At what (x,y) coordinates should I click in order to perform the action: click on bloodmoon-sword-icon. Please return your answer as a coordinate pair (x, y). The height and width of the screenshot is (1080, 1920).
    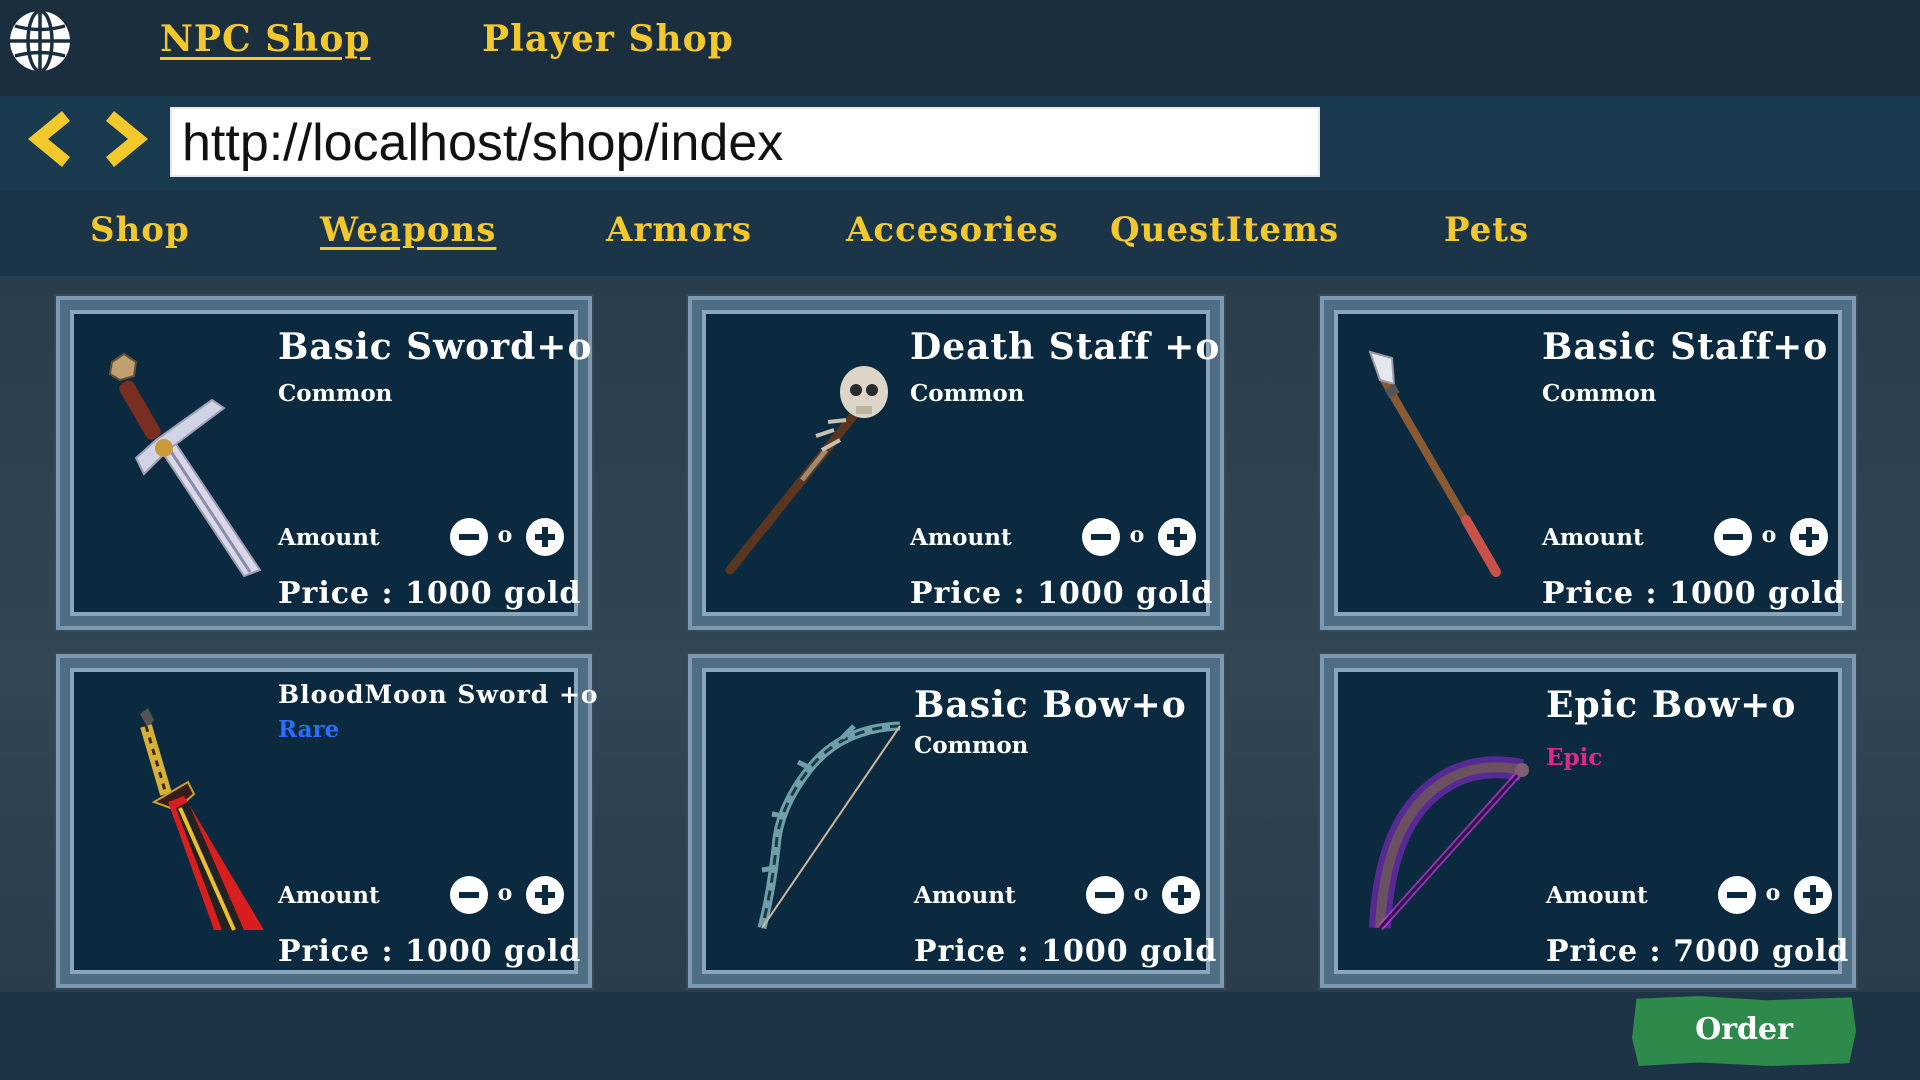
    Looking at the image, I should click on (174, 818).